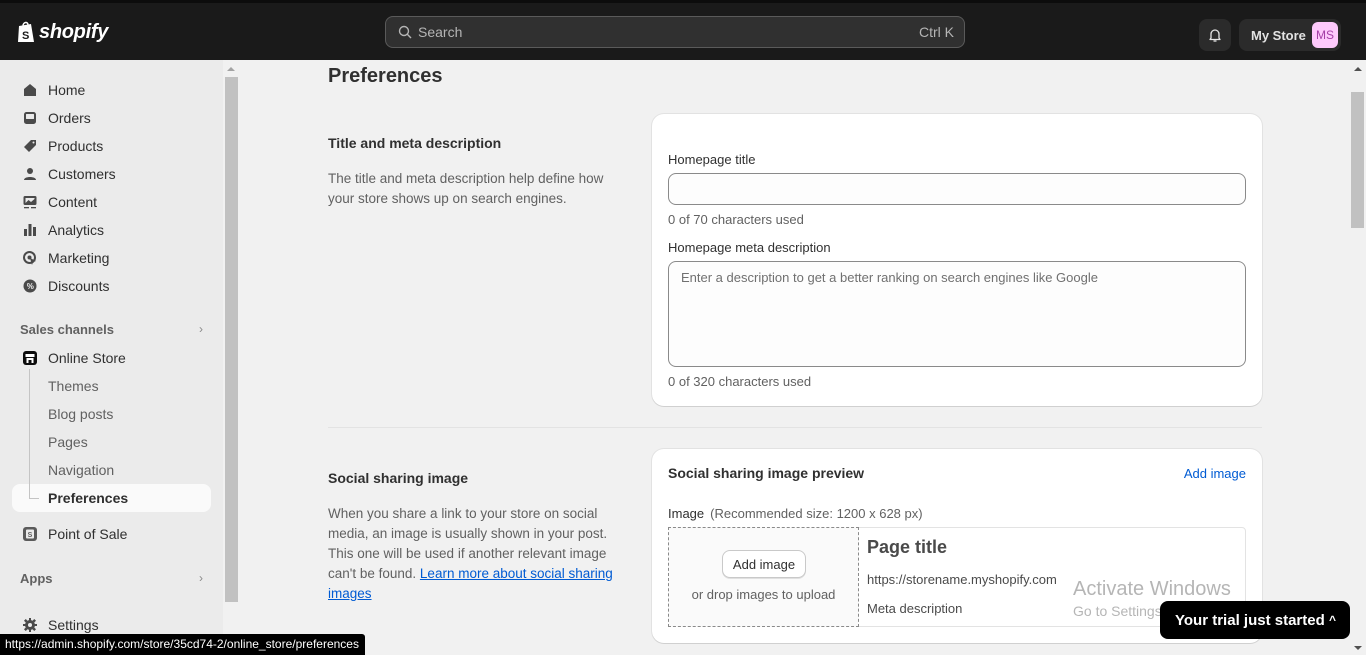 The width and height of the screenshot is (1366, 655). Describe the element at coordinates (111, 414) in the screenshot. I see `sidebar-subitem-blog-posts: Blog posts` at that location.